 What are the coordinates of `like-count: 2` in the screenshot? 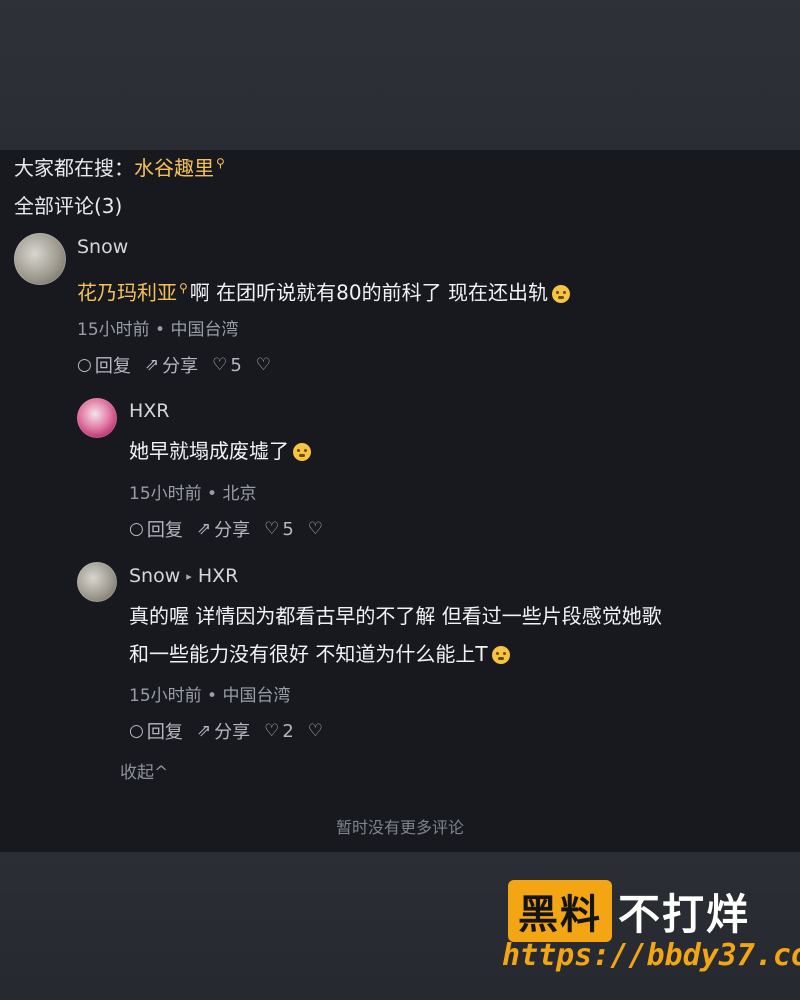 It's located at (288, 731).